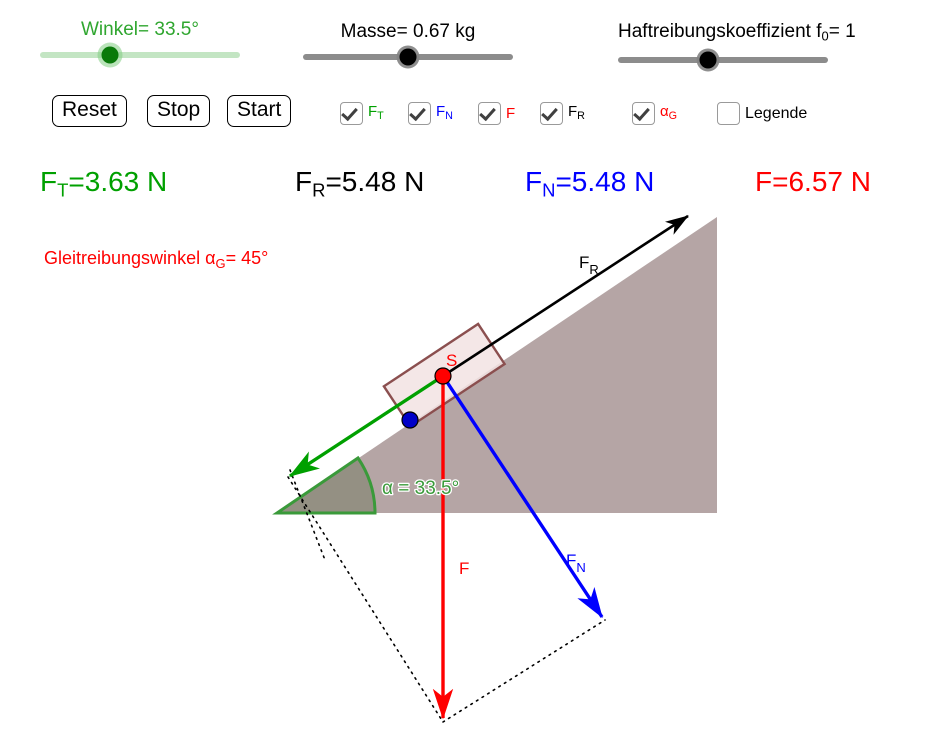 This screenshot has height=742, width=950. What do you see at coordinates (259, 111) in the screenshot?
I see `start-button: Start` at bounding box center [259, 111].